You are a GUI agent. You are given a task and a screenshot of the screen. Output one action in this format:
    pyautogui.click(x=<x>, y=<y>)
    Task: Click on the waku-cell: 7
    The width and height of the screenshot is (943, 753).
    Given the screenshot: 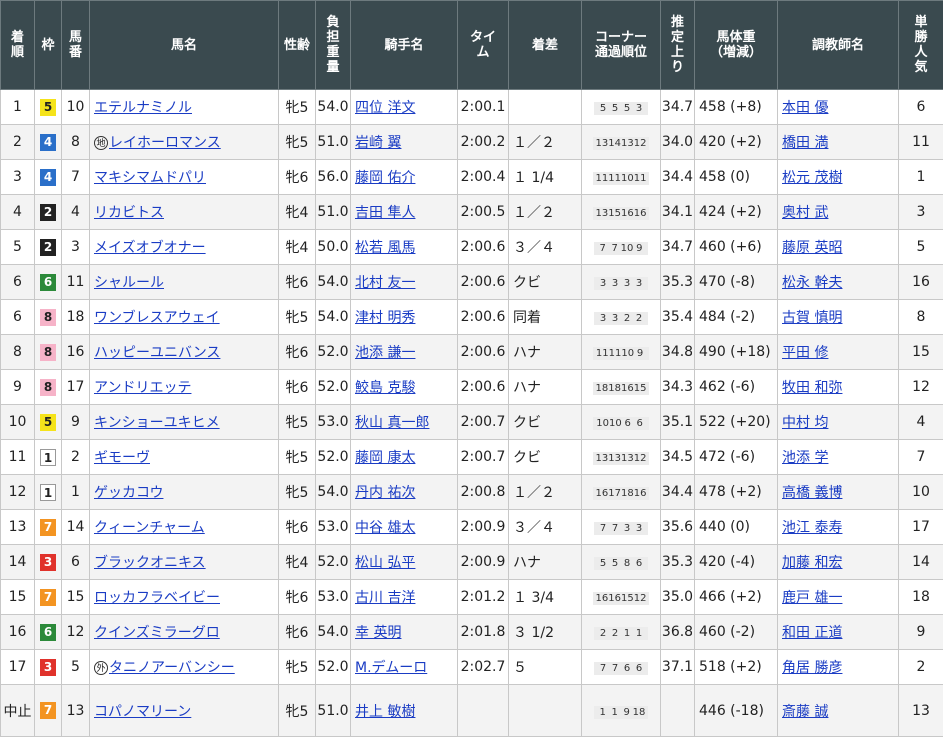 What is the action you would take?
    pyautogui.click(x=48, y=527)
    